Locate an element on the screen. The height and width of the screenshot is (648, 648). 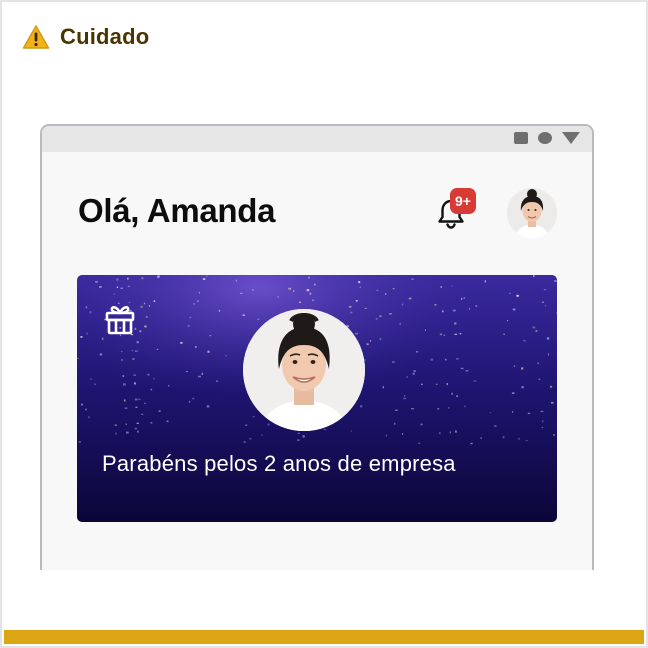
avatar-portrait-large is located at coordinates (304, 370).